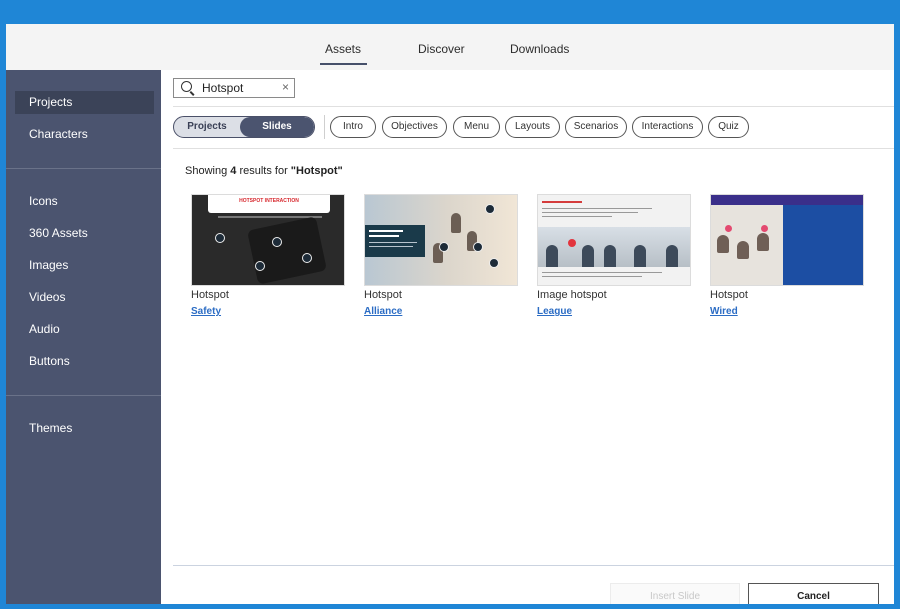 Image resolution: width=900 pixels, height=609 pixels. I want to click on thumb-banner: HOTSPOT INTERACTION, so click(269, 204).